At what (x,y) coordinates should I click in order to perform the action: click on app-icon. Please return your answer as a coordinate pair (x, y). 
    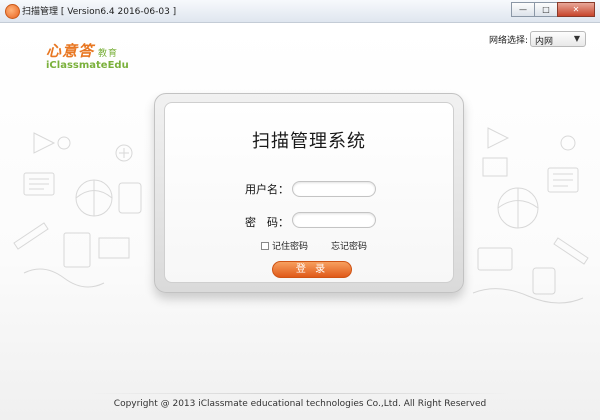
    Looking at the image, I should click on (12, 11).